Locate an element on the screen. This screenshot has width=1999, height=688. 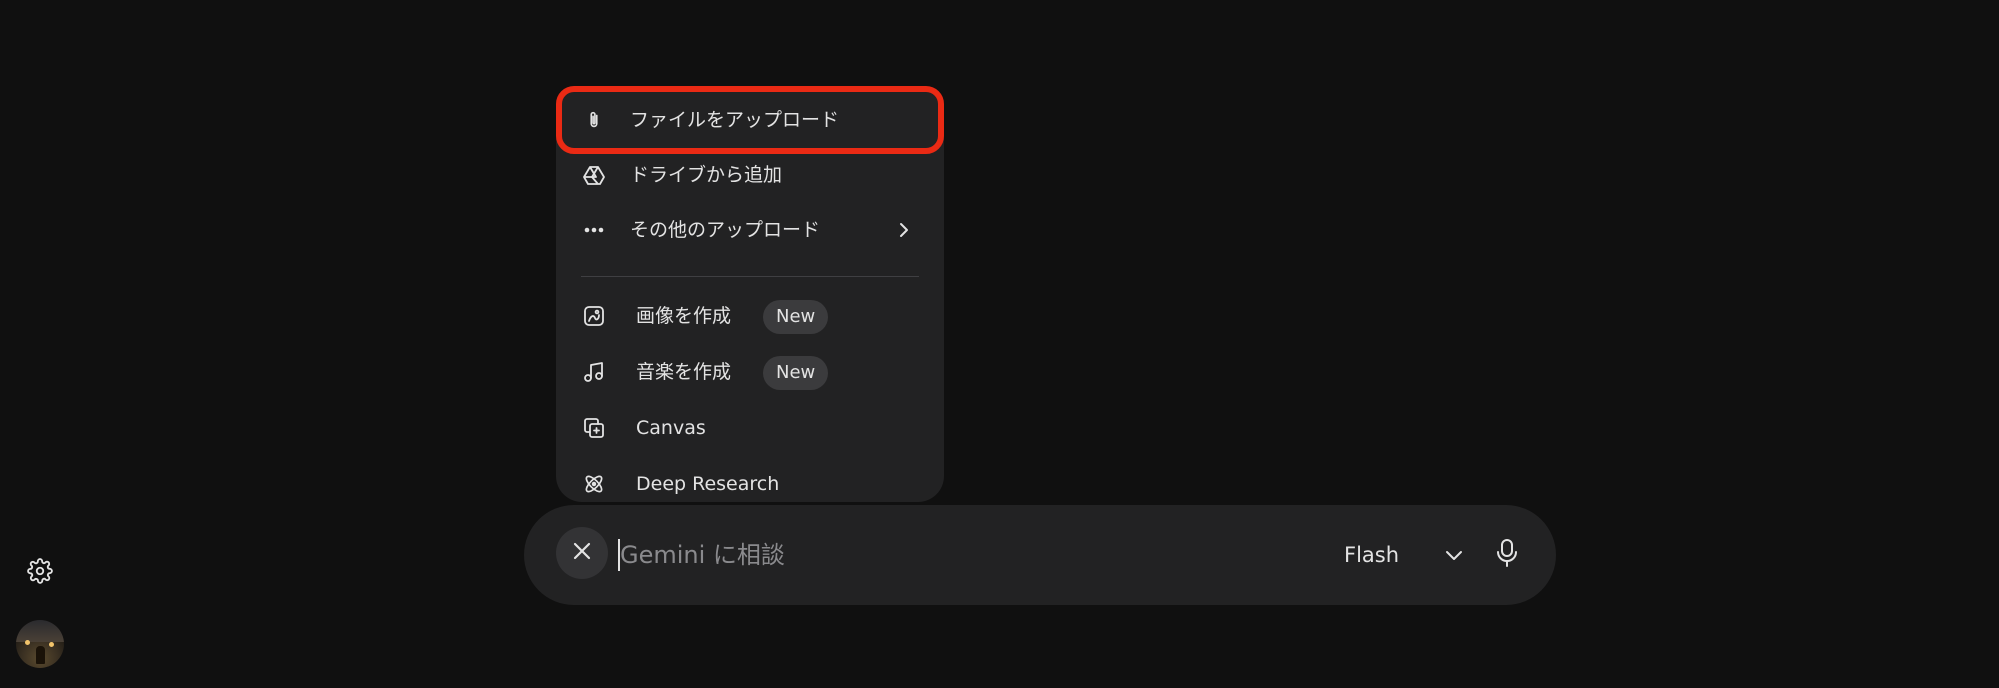
menu-item-add-from-drive: ドライブから追加 is located at coordinates (750, 175).